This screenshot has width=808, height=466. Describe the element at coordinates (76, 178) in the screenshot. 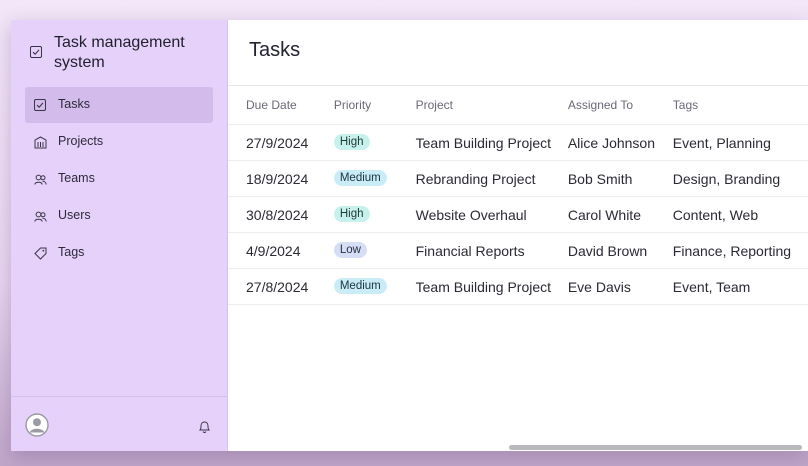

I see `sidebar-item-label: Teams` at that location.